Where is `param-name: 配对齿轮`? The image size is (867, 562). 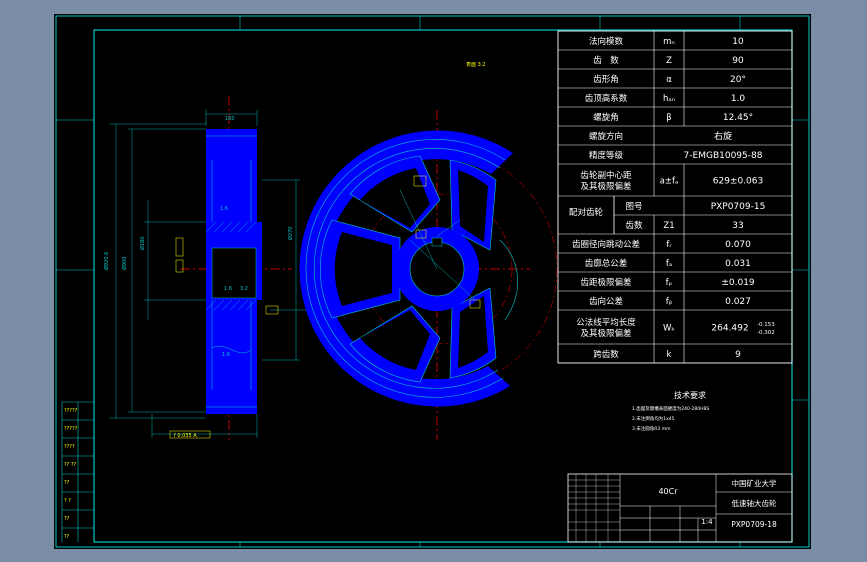 param-name: 配对齿轮 is located at coordinates (586, 212).